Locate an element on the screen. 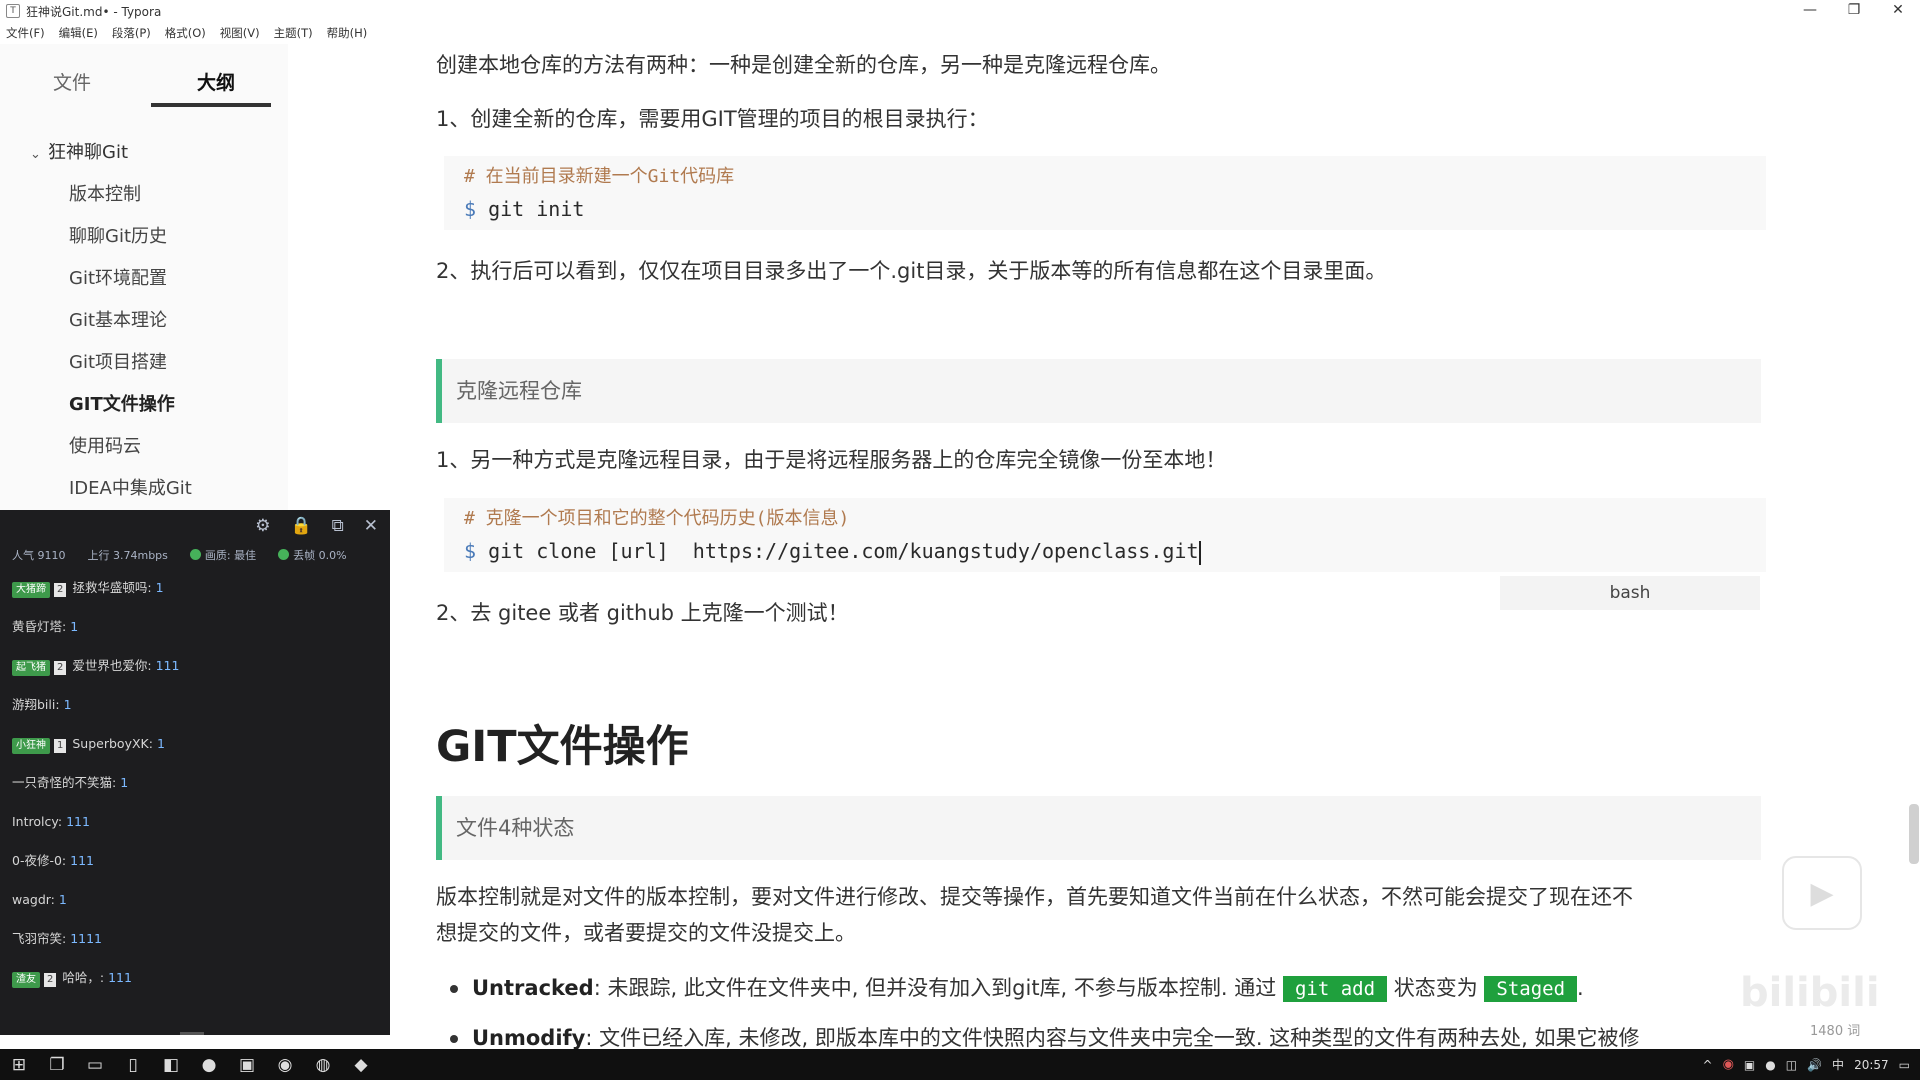 This screenshot has height=1080, width=1920. file-explorer-icon: ▭ is located at coordinates (95, 1065).